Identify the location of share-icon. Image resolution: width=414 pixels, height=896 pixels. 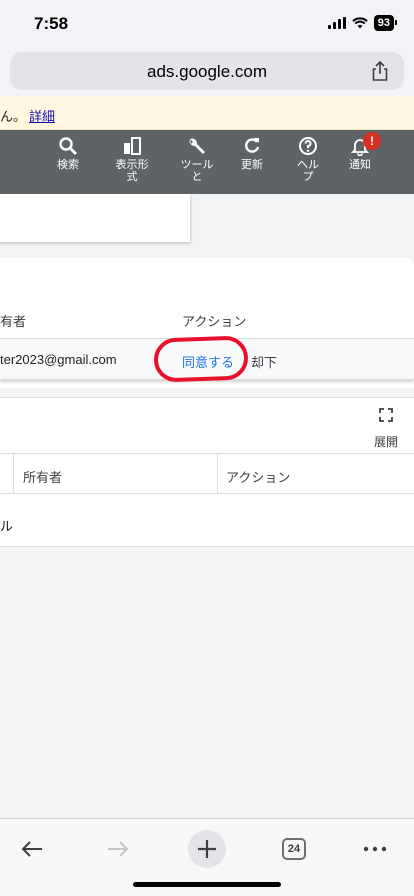
(380, 71).